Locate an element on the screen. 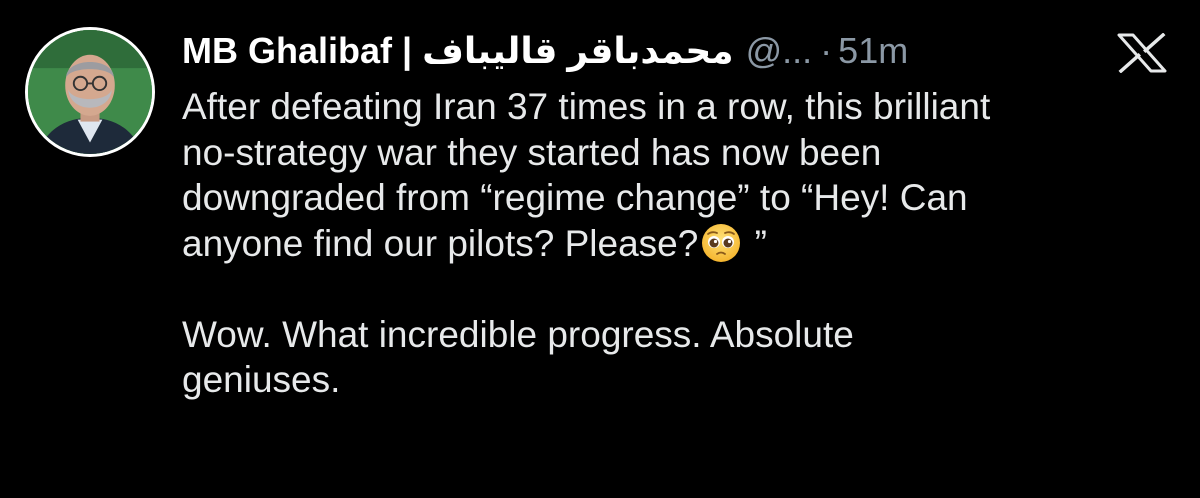 The width and height of the screenshot is (1200, 498). x-logo-icon is located at coordinates (1142, 53).